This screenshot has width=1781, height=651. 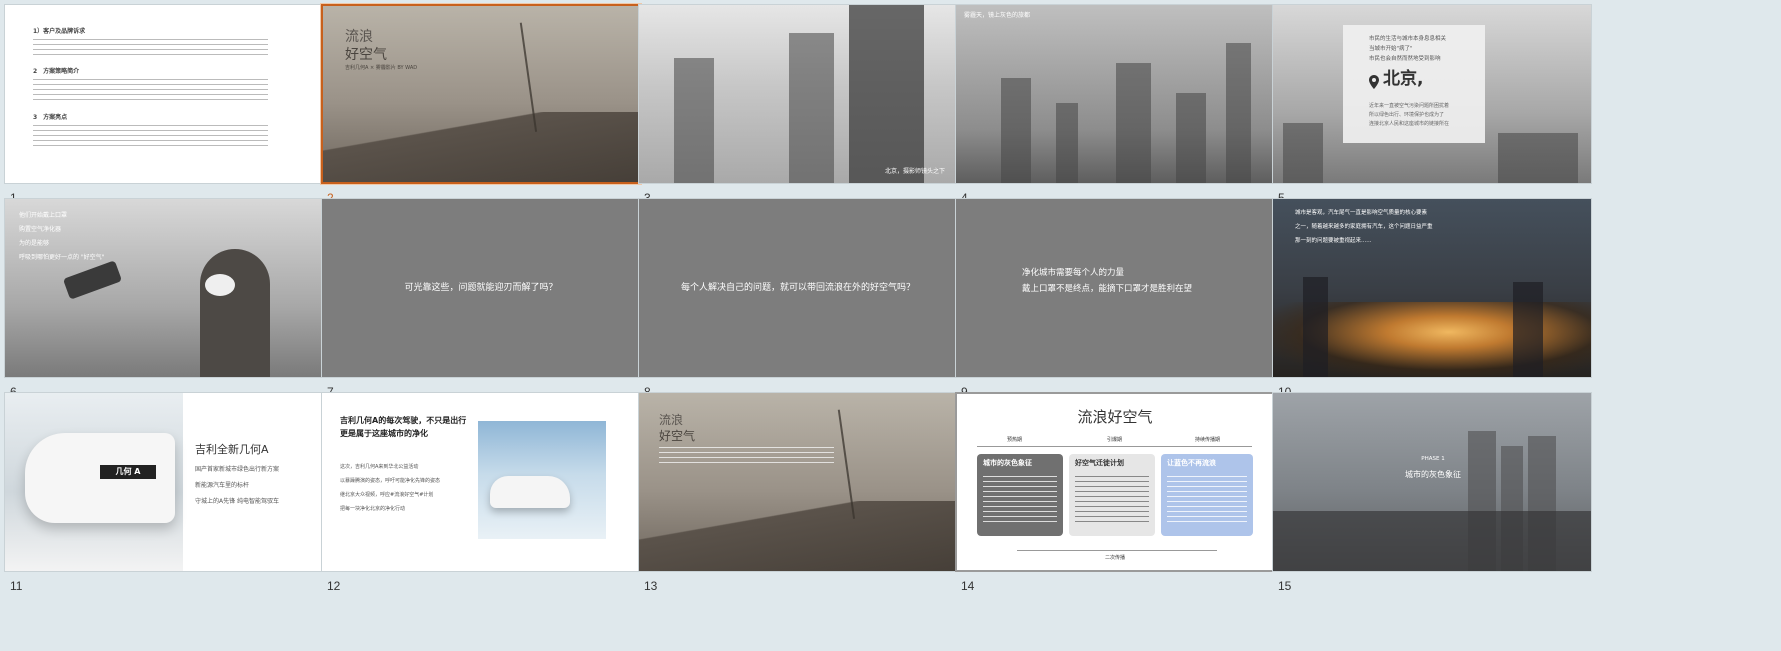 I want to click on slide-thumbnail: 可光靠这些，问题就能迎刃而解了吗？, so click(x=481, y=288).